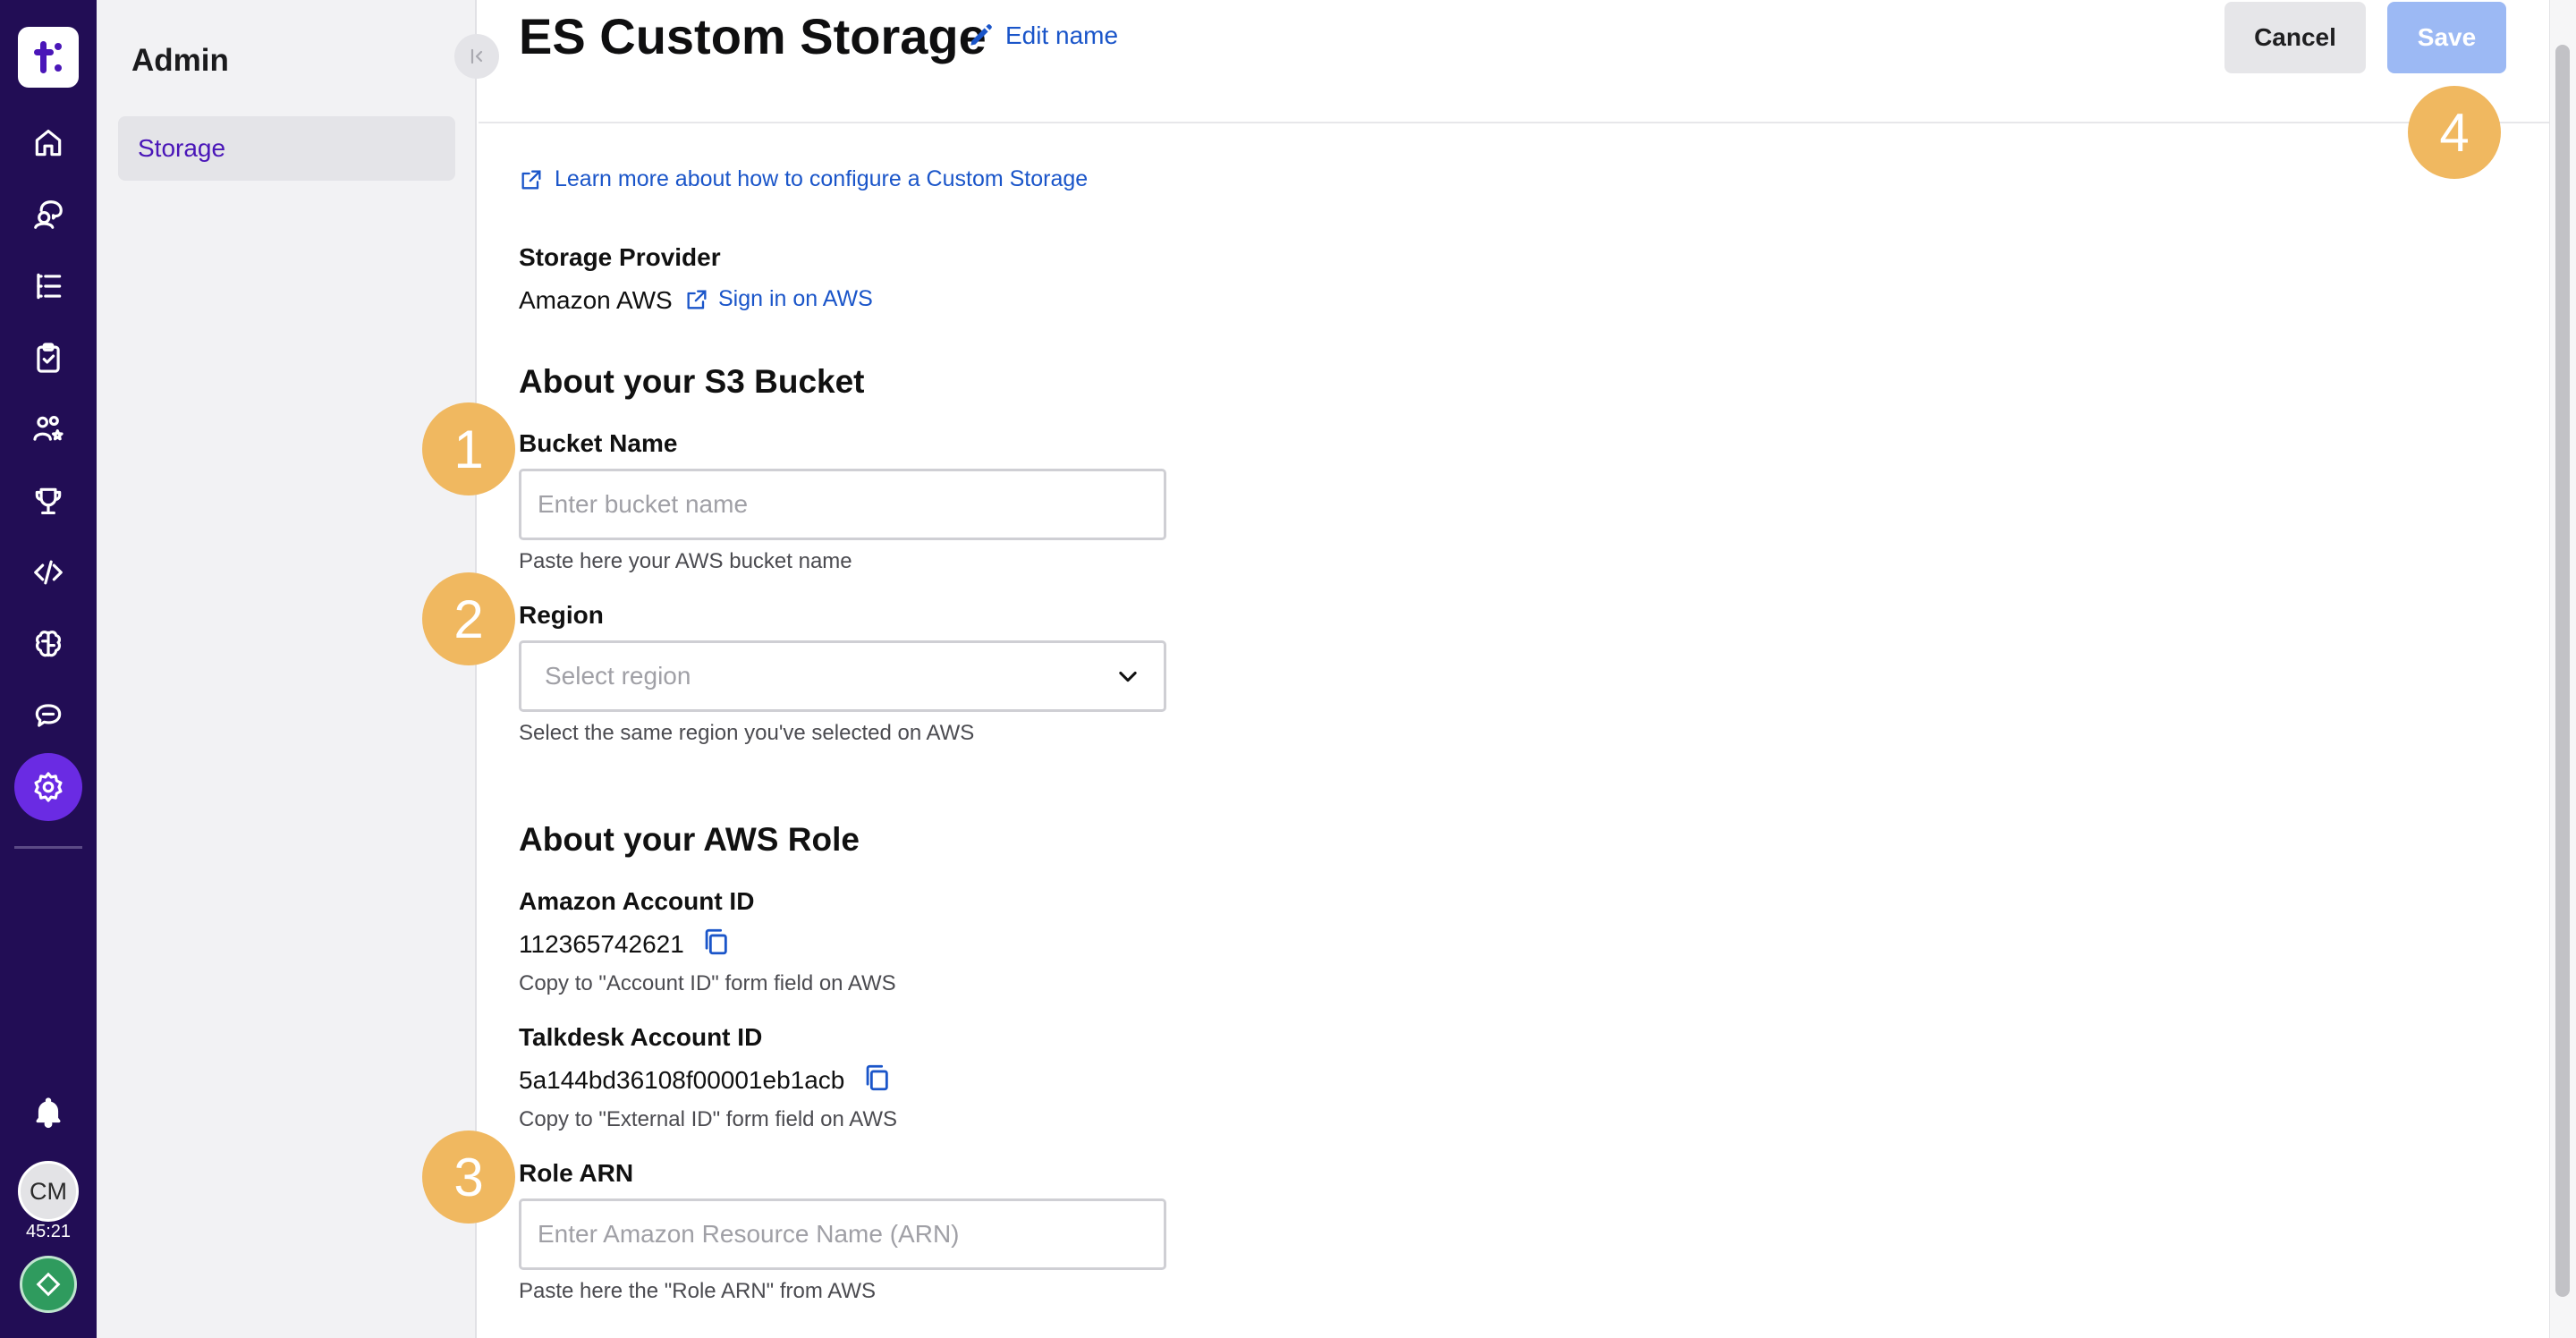 This screenshot has width=2576, height=1338. What do you see at coordinates (287, 669) in the screenshot?
I see `admin-side-panel: Admin Storage` at bounding box center [287, 669].